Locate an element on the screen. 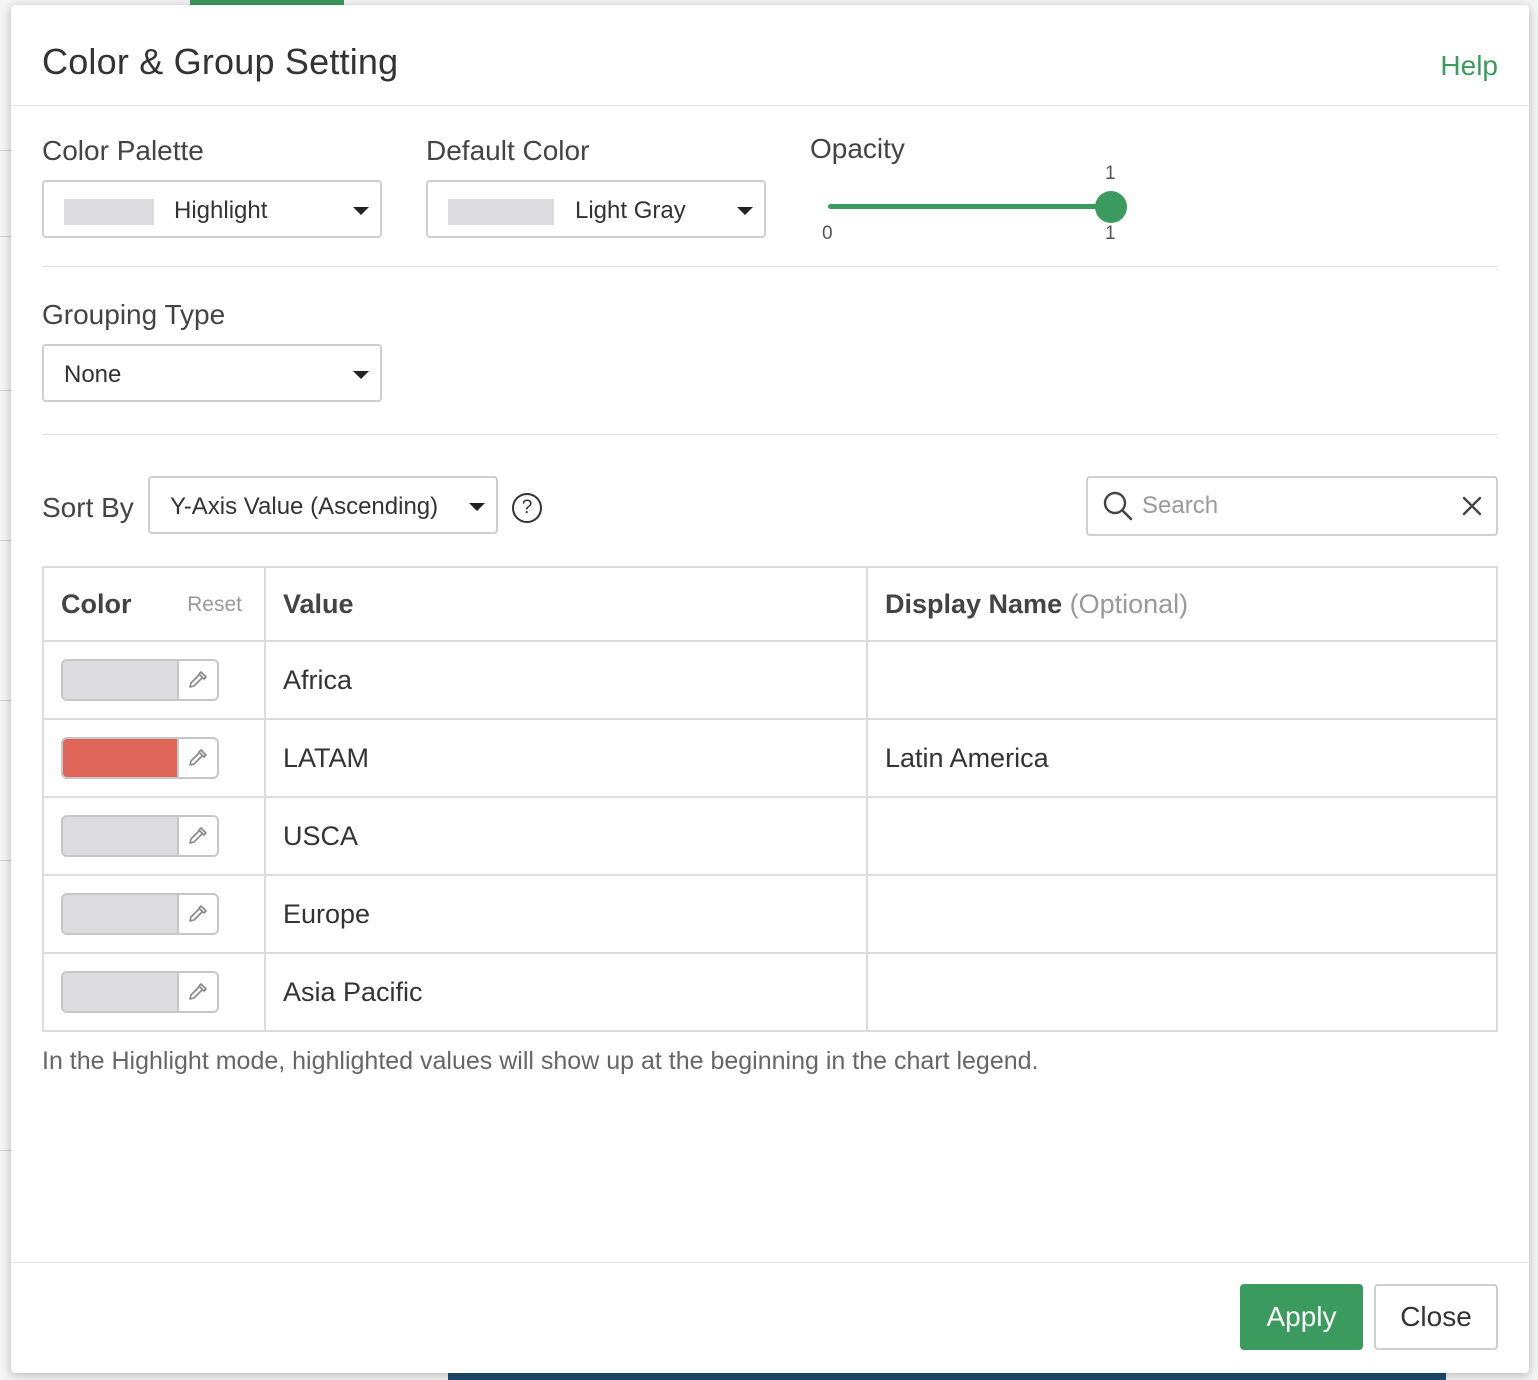 The image size is (1538, 1380). search-icon is located at coordinates (1118, 506).